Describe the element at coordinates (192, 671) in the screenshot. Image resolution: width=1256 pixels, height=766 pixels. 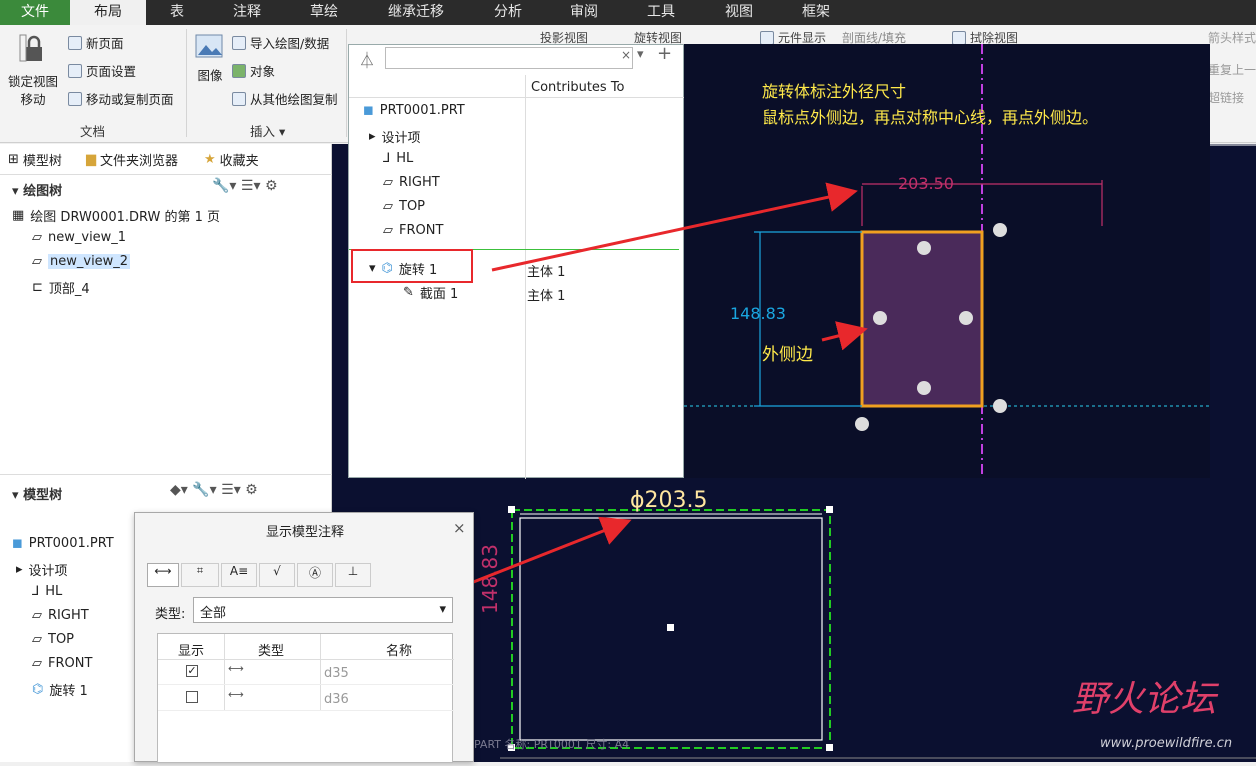
I see `row1-show-checkbox: ✓` at that location.